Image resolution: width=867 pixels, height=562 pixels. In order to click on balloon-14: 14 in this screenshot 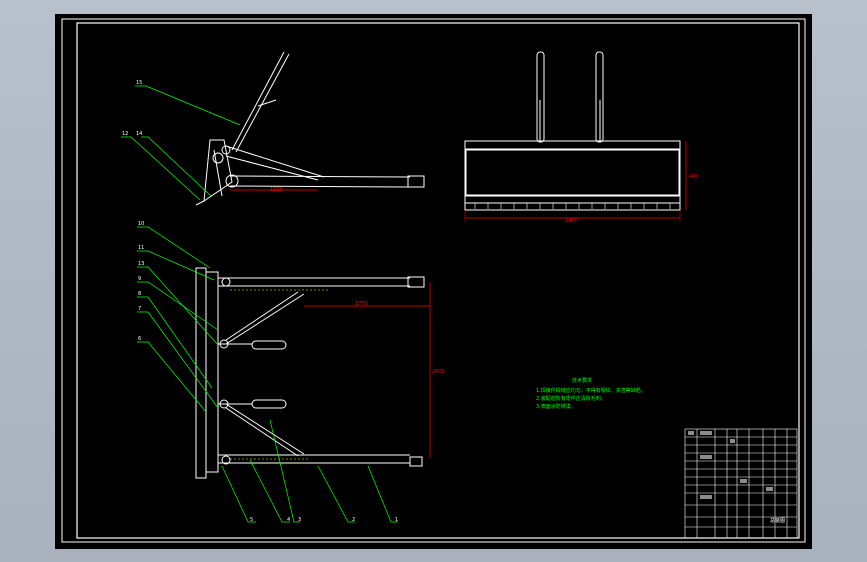, I will do `click(139, 134)`.